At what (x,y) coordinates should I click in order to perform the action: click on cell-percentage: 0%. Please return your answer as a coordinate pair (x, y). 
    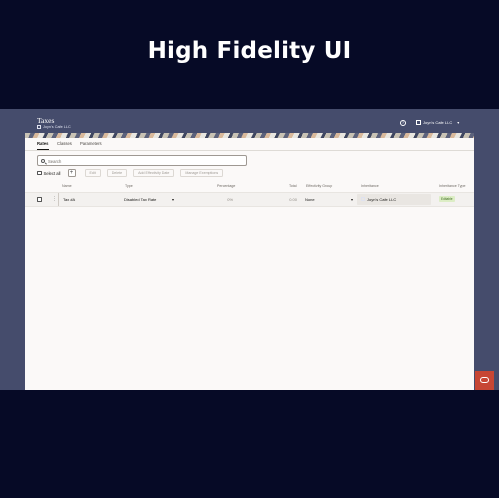
    Looking at the image, I should click on (219, 199).